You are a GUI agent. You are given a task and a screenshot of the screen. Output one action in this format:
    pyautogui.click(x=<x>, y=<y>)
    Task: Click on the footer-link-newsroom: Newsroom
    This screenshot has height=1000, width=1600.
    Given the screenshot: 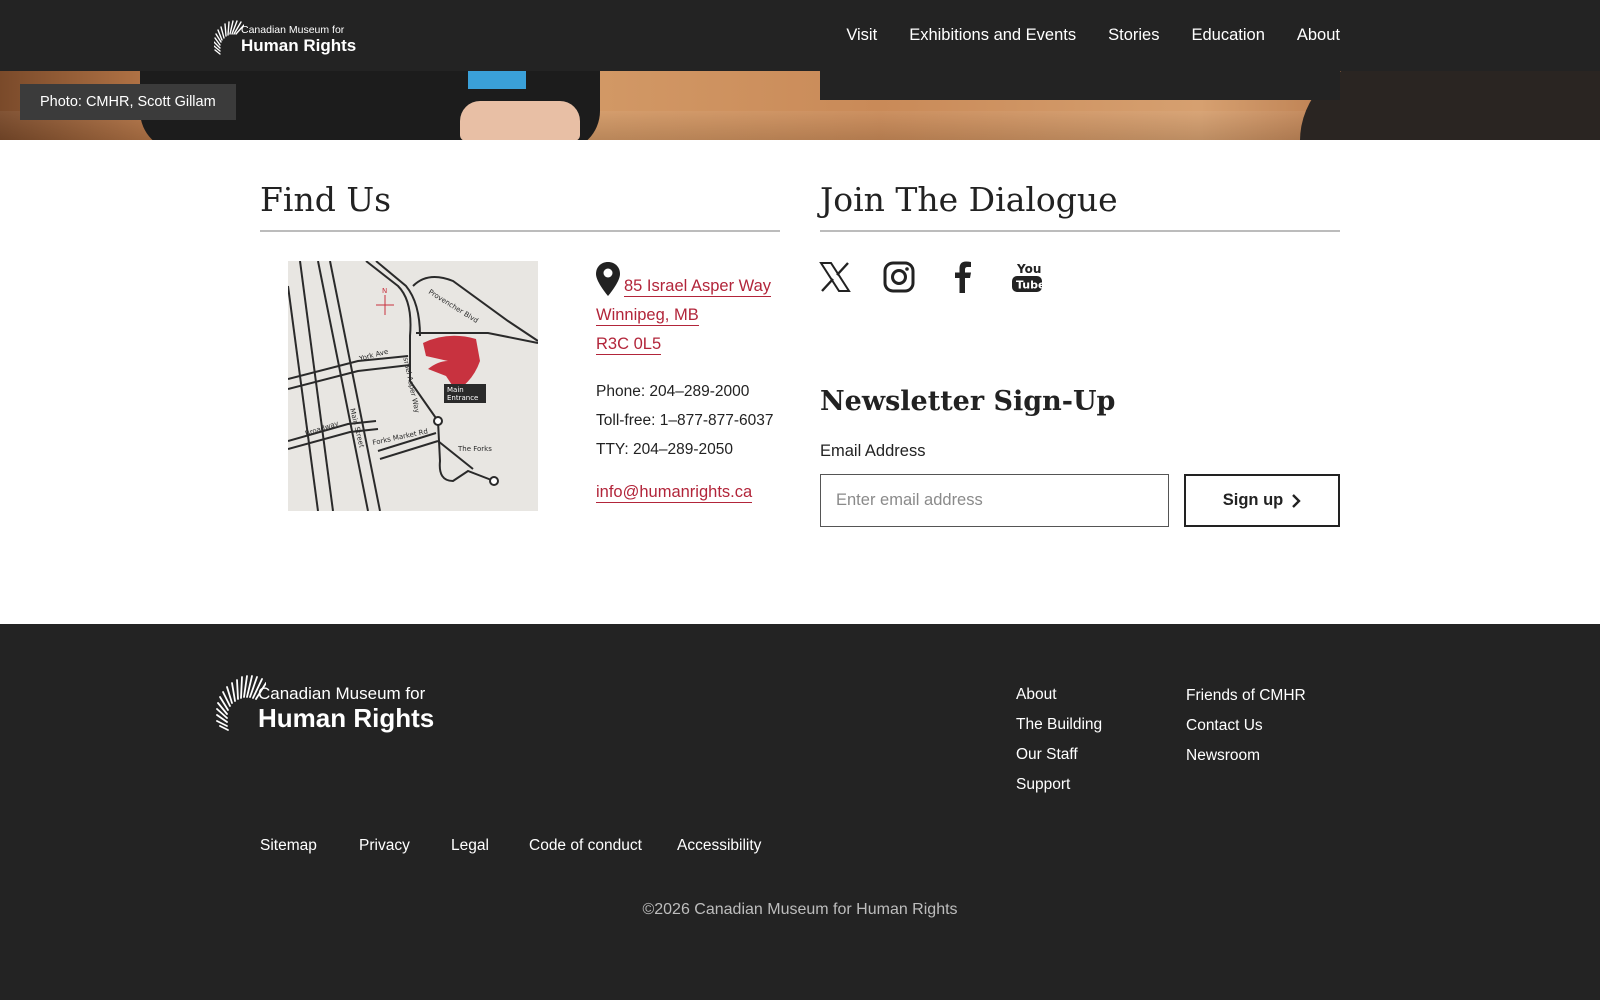 What is the action you would take?
    pyautogui.click(x=1223, y=756)
    